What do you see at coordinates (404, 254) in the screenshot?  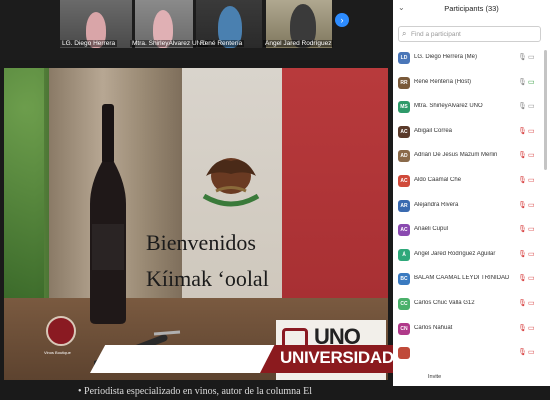 I see `avatar: Á` at bounding box center [404, 254].